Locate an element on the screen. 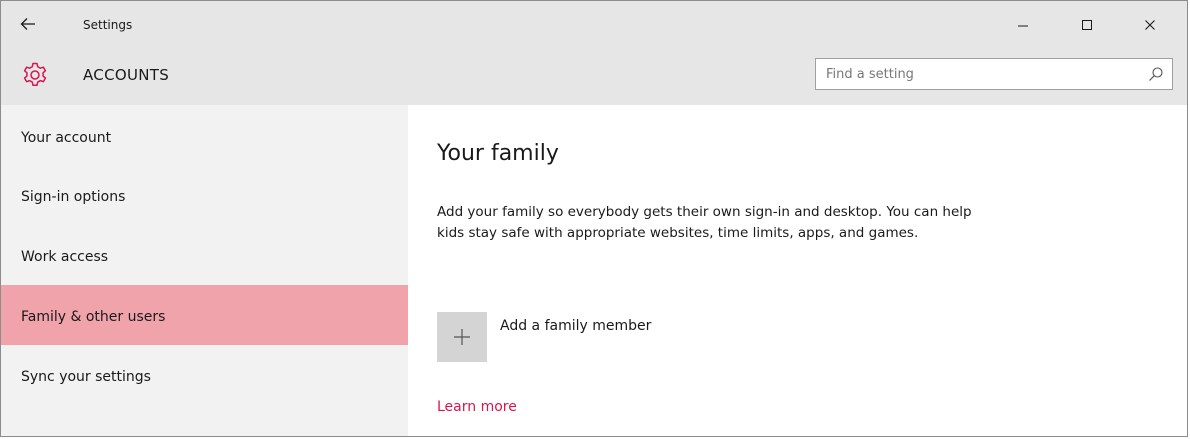  sidebar-item-label: Sign-in options is located at coordinates (73, 197).